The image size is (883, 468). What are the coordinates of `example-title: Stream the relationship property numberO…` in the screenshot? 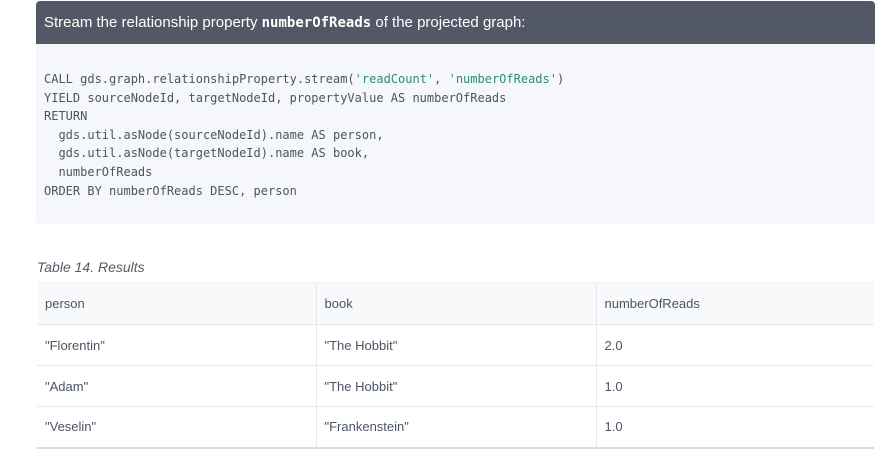 It's located at (455, 22).